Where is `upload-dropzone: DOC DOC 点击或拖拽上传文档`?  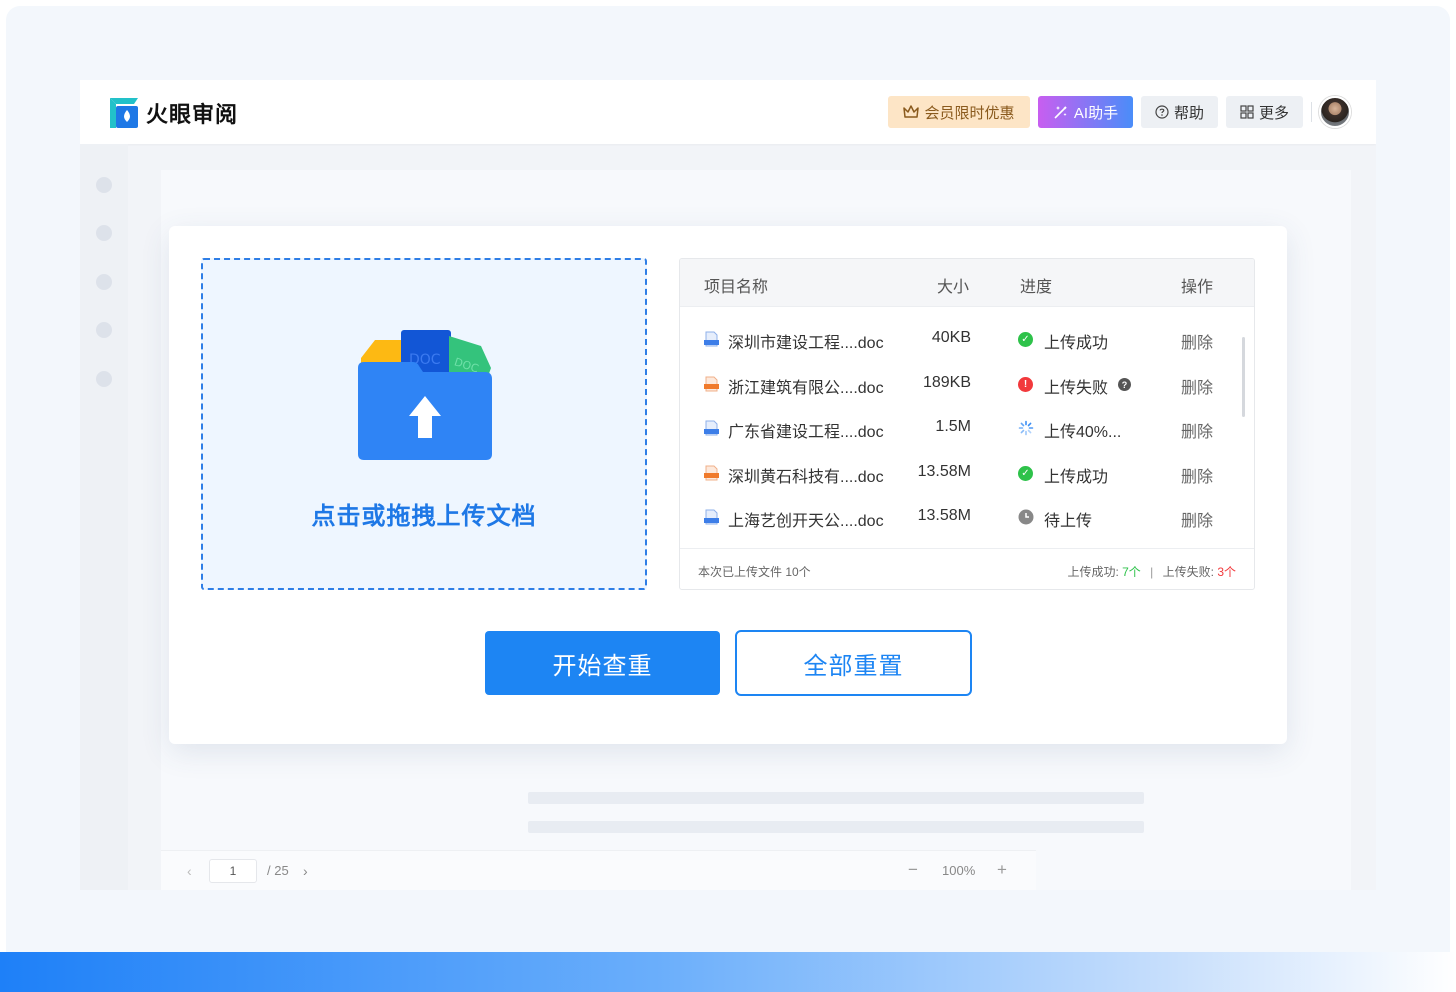 upload-dropzone: DOC DOC 点击或拖拽上传文档 is located at coordinates (424, 424).